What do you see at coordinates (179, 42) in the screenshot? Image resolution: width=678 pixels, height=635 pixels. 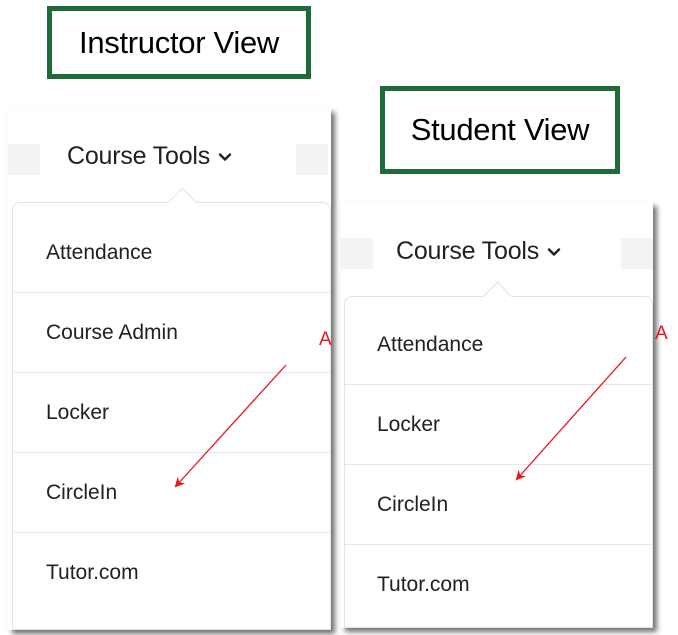 I see `instructor-view-label: Instructor View` at bounding box center [179, 42].